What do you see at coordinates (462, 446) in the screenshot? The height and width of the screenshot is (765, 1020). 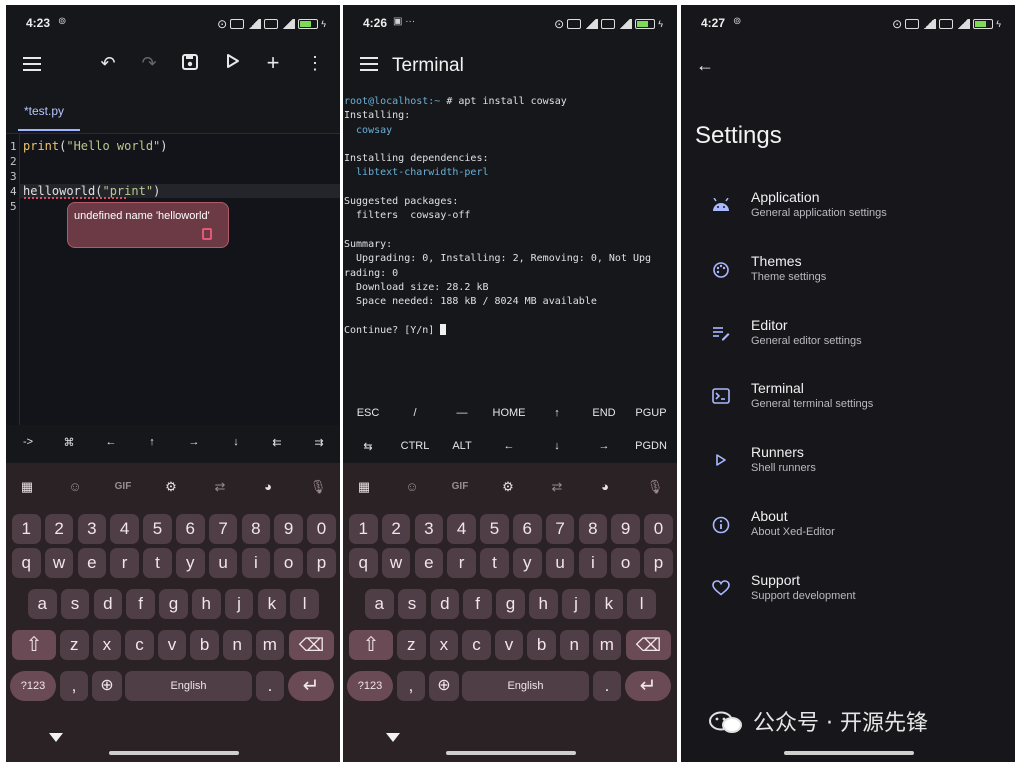 I see `extra-key-alt: ALT` at bounding box center [462, 446].